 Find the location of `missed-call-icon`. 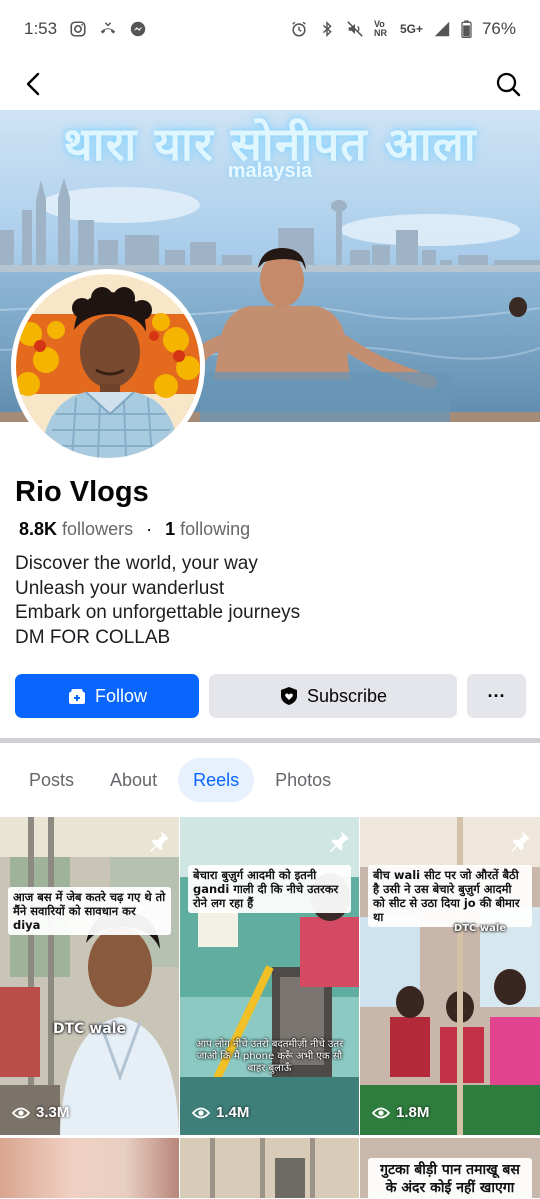

missed-call-icon is located at coordinates (108, 28).